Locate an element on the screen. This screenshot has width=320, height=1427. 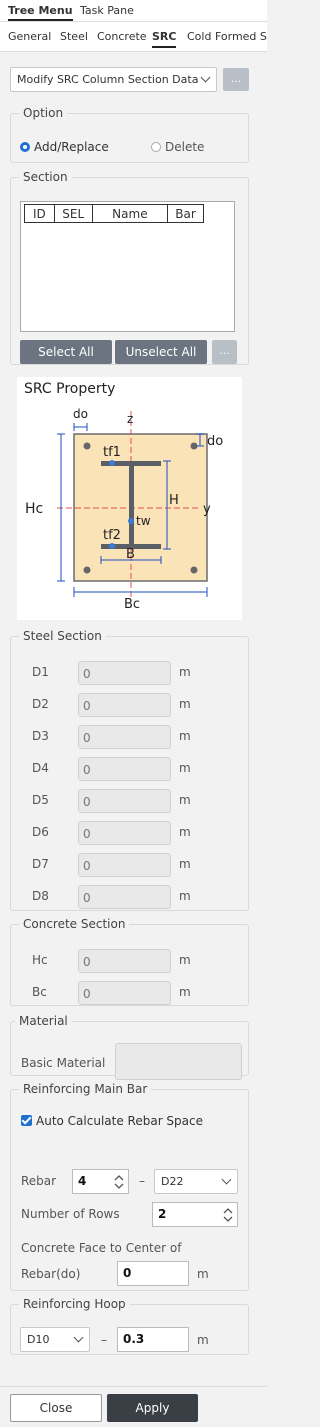
radio-selected-icon is located at coordinates (25, 147).